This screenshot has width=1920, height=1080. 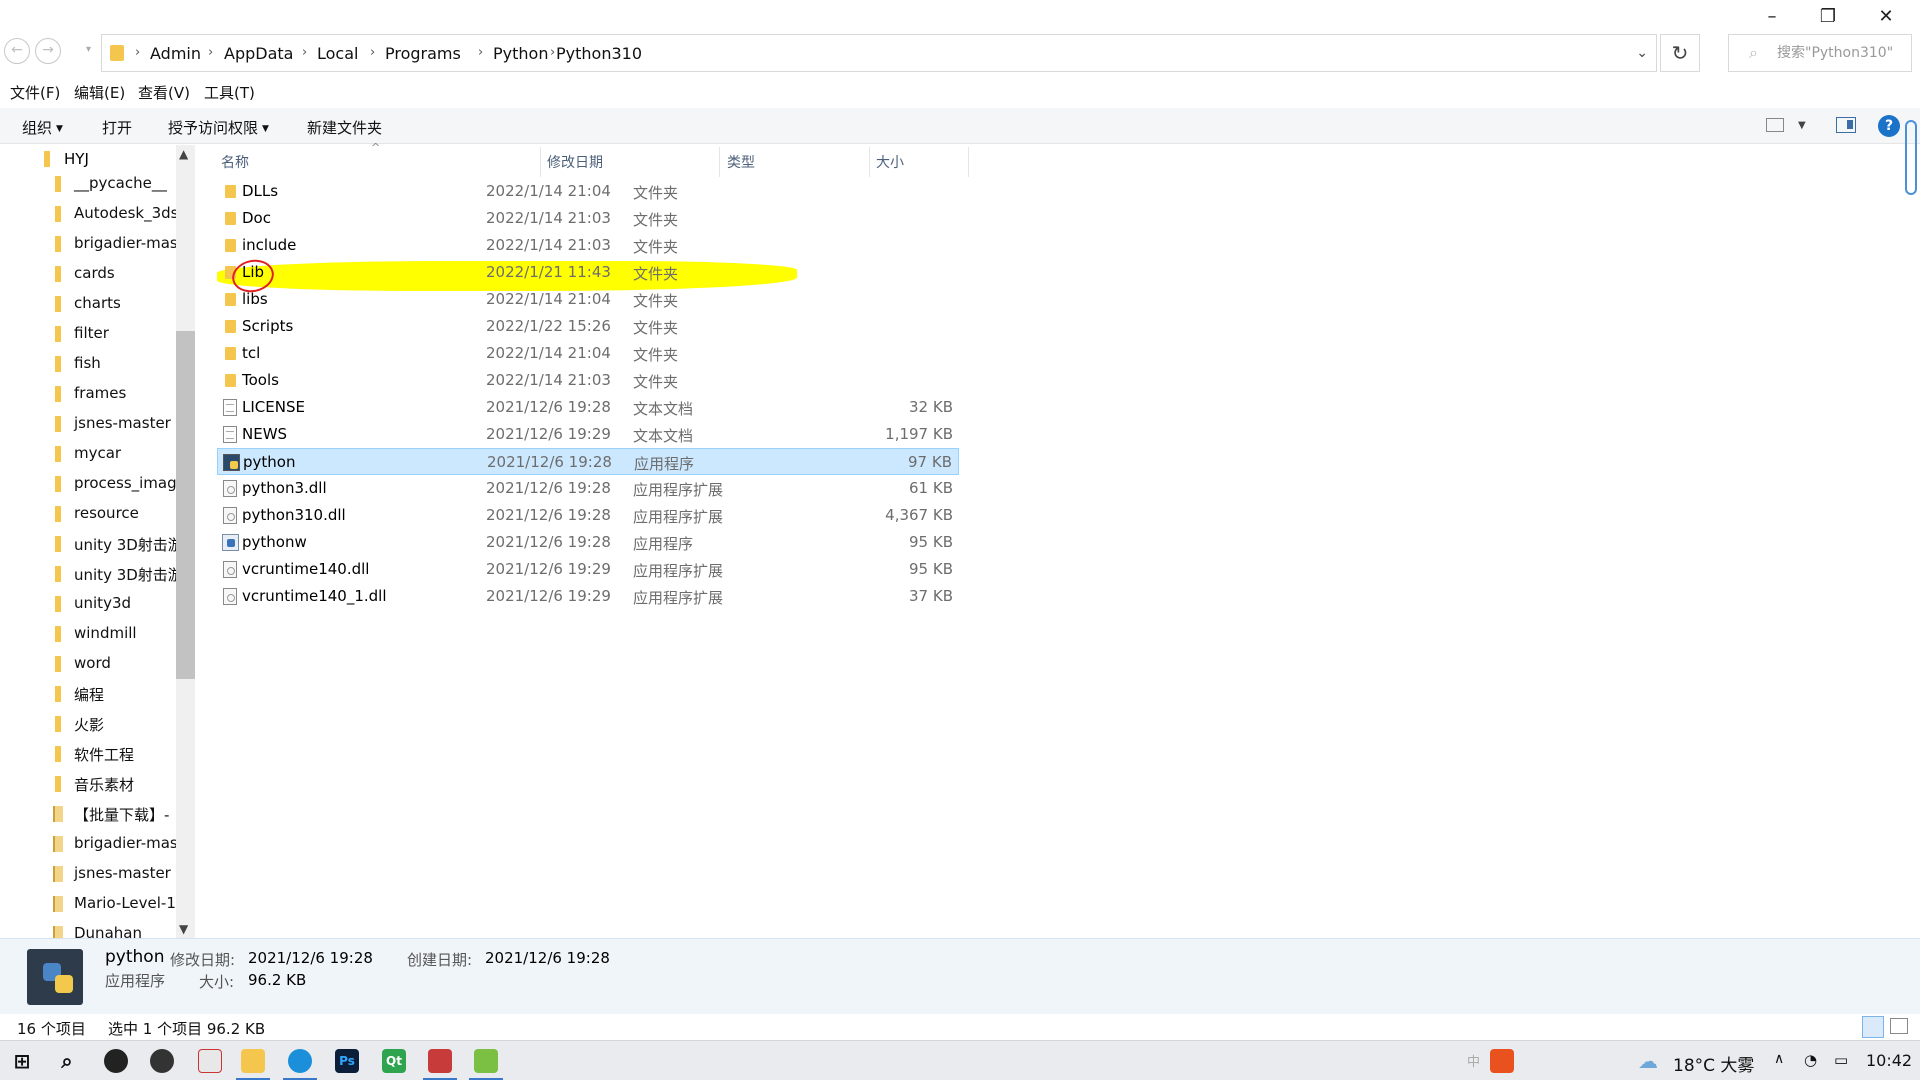 I want to click on qq-icon, so click(x=116, y=1061).